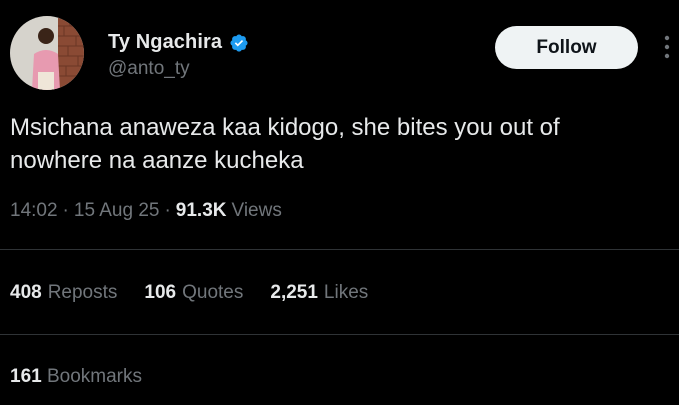 The image size is (679, 405). What do you see at coordinates (157, 160) in the screenshot?
I see `tweet-text-line-2: nowhere na aanze kucheka` at bounding box center [157, 160].